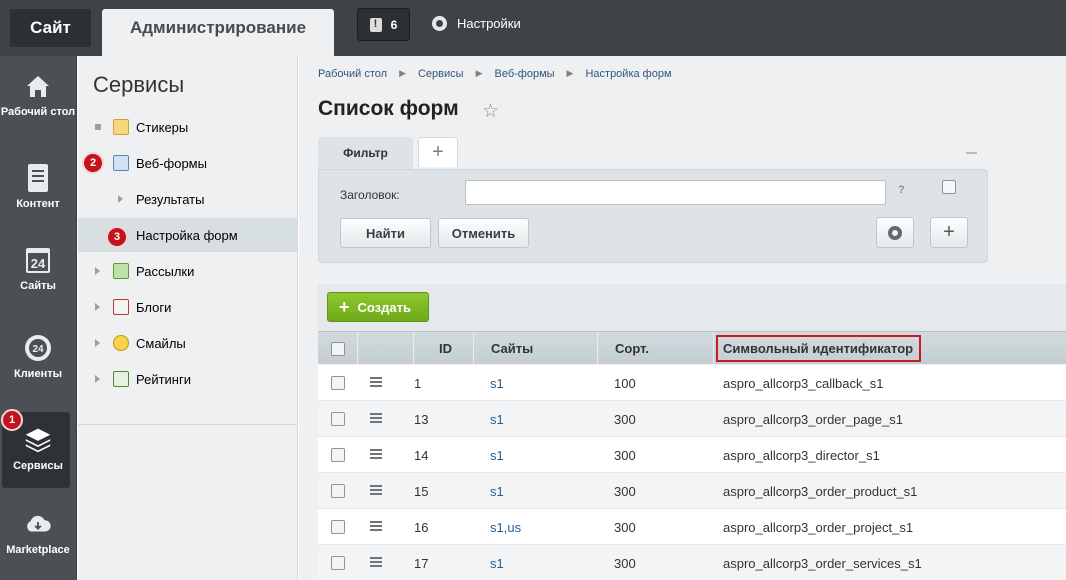 The image size is (1066, 580). I want to click on services-item-stickers: Стикеры, so click(187, 127).